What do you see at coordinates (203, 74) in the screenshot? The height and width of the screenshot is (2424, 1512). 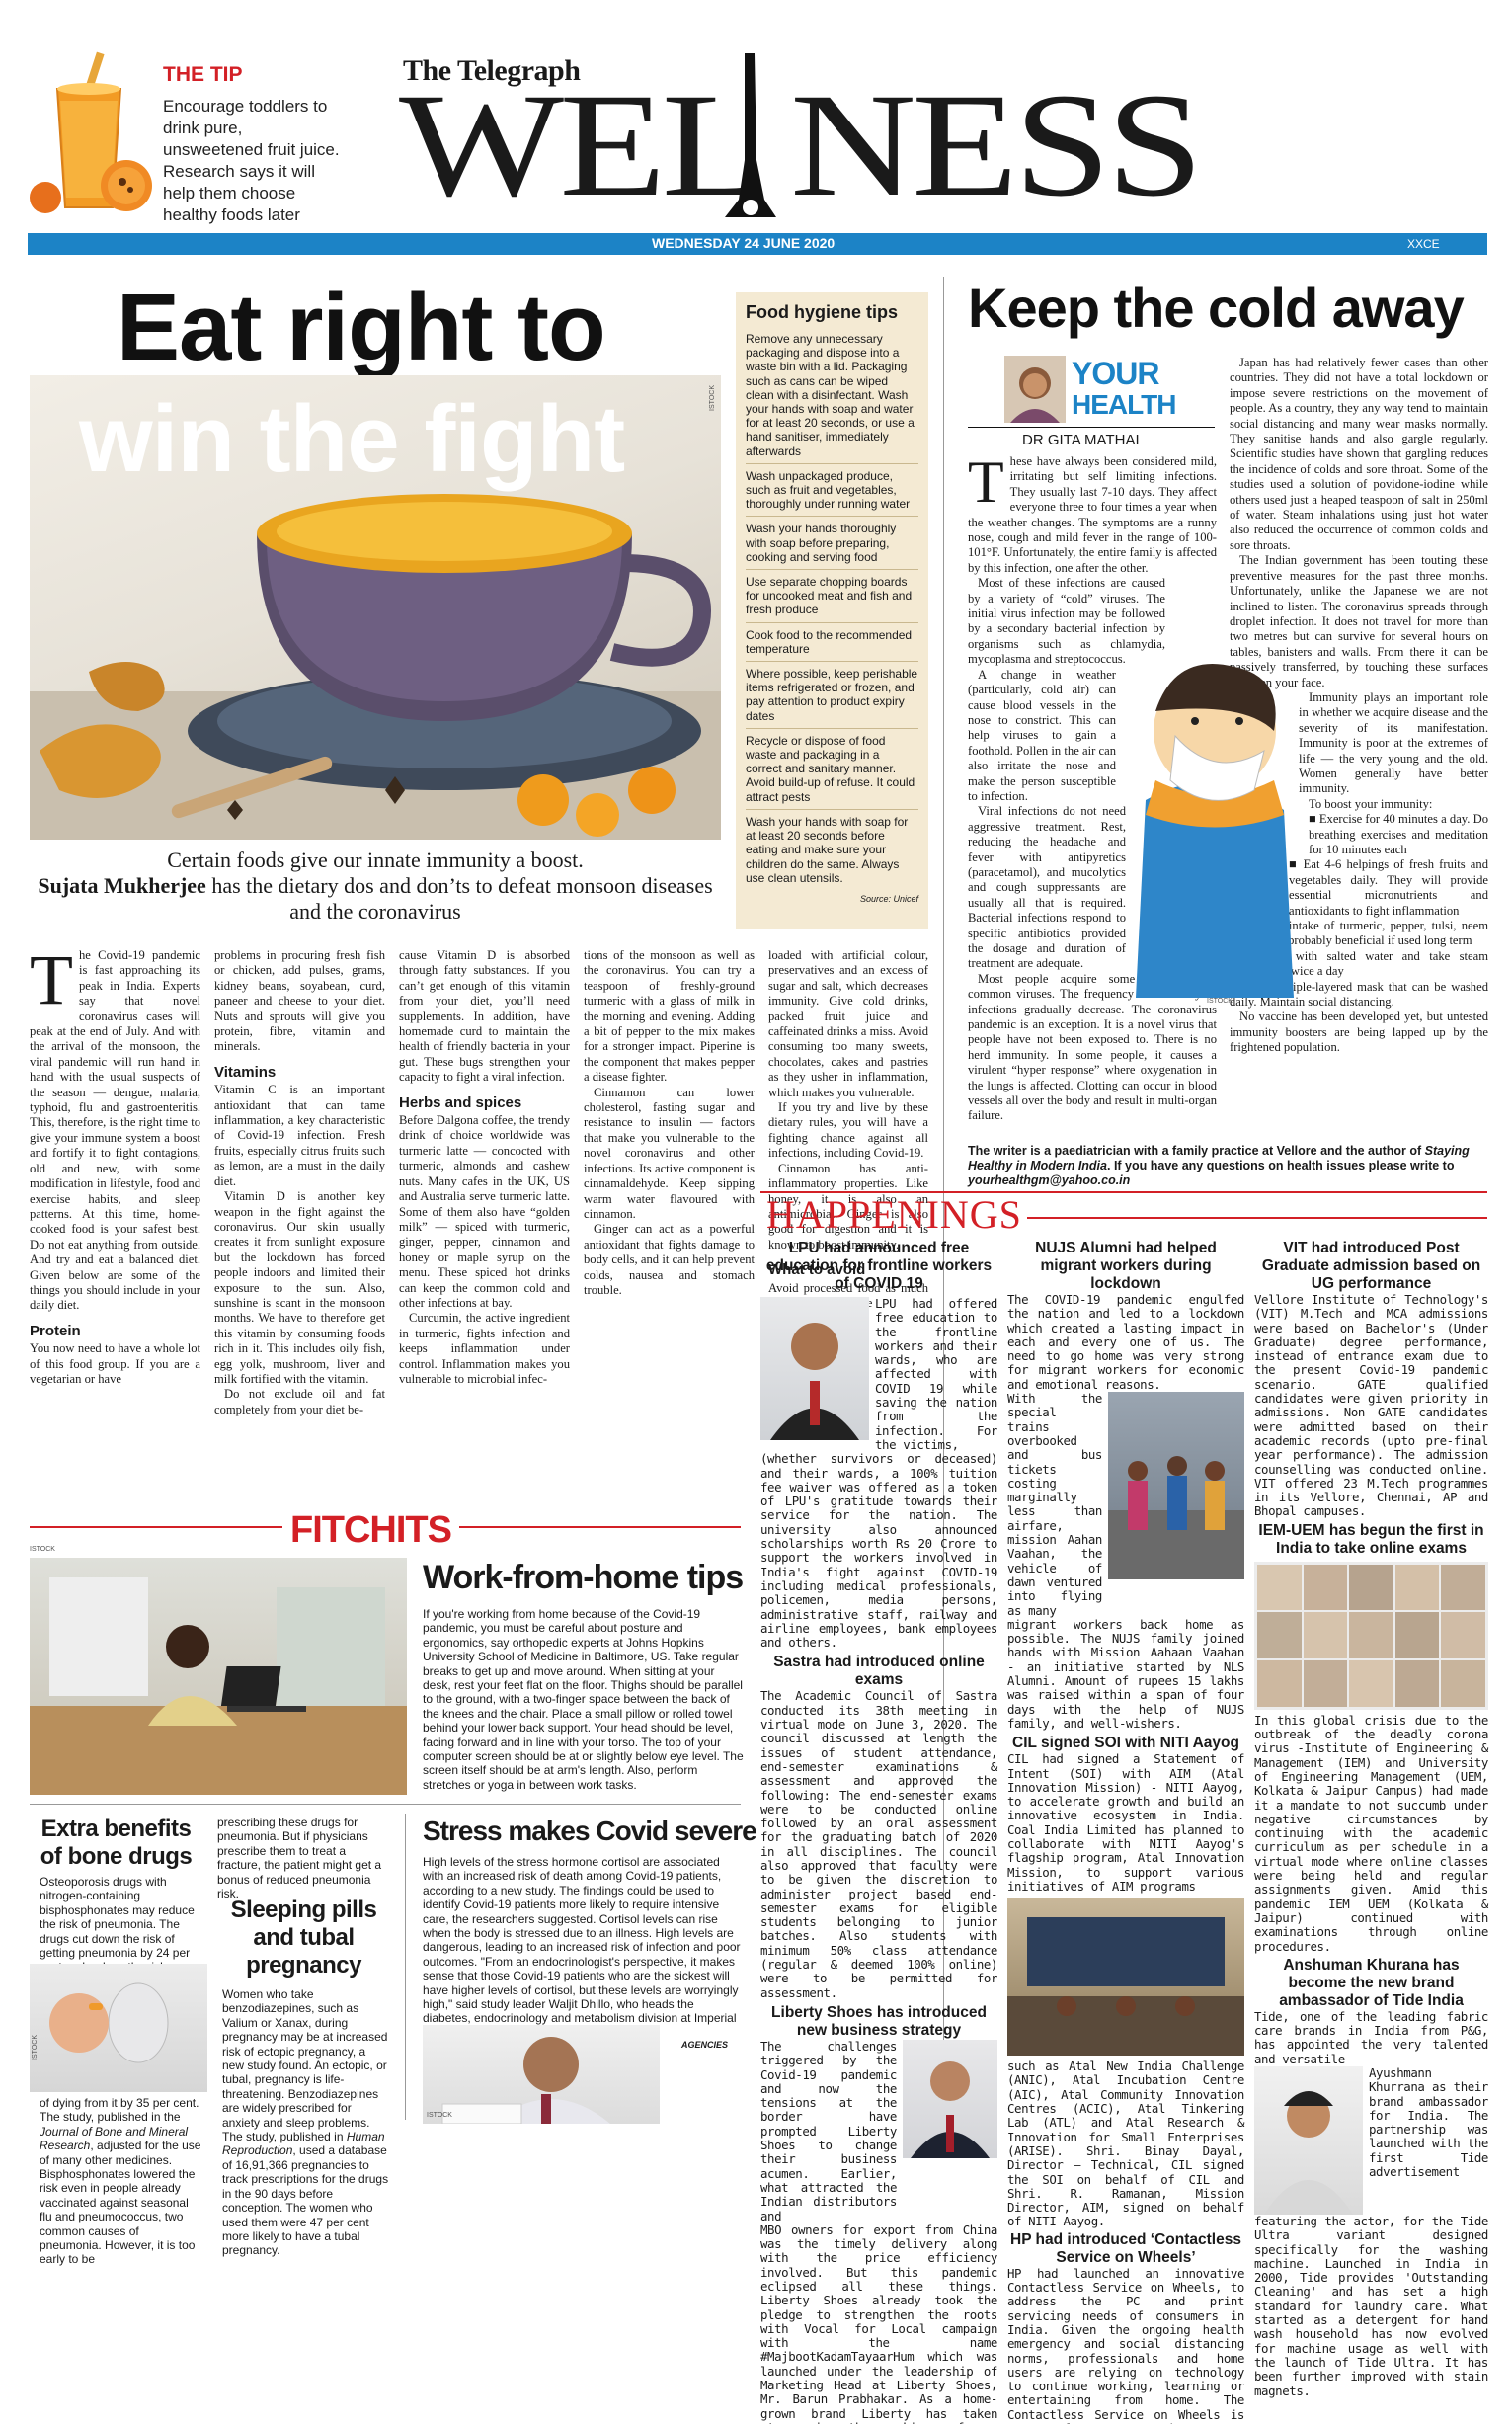 I see `tip-label: THE TIP` at bounding box center [203, 74].